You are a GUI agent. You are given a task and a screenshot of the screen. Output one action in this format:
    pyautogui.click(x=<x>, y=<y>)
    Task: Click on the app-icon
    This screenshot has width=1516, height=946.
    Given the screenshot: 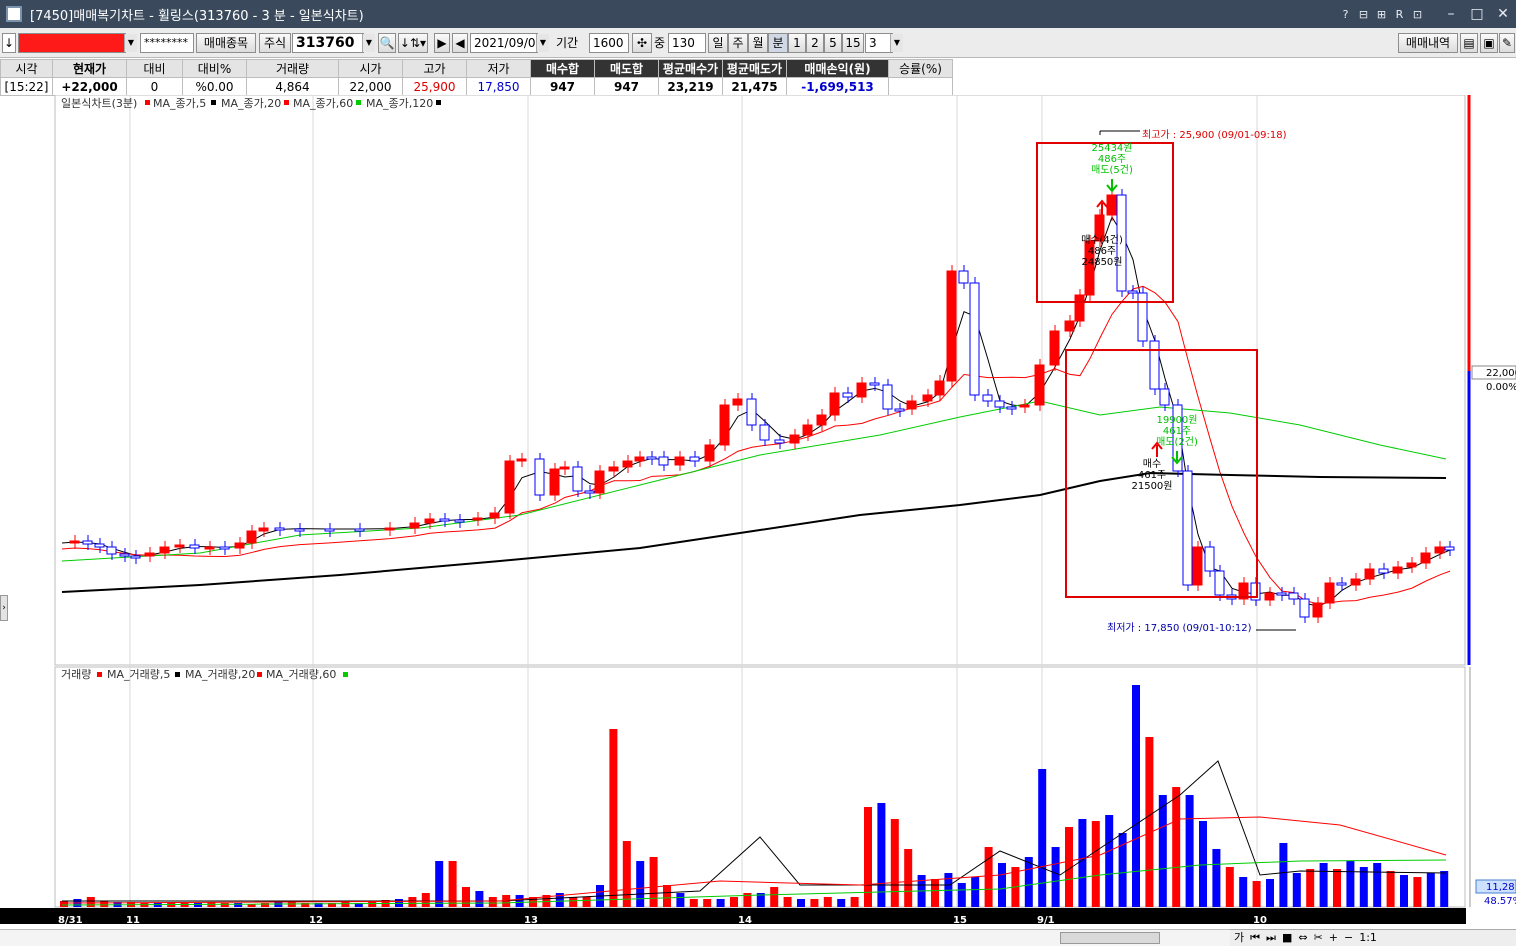 What is the action you would take?
    pyautogui.click(x=14, y=14)
    